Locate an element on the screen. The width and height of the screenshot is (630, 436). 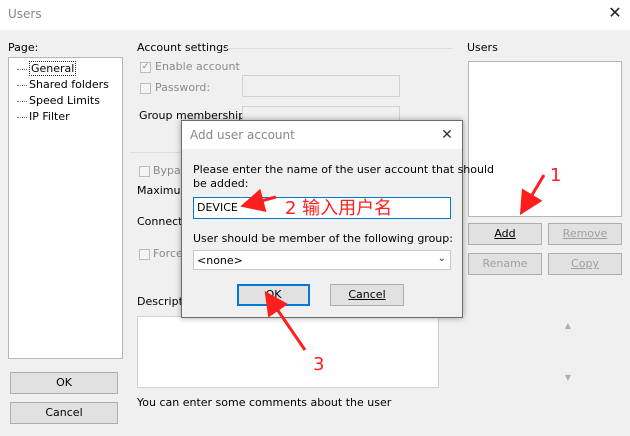
arrow-to-add-icon is located at coordinates (532, 195).